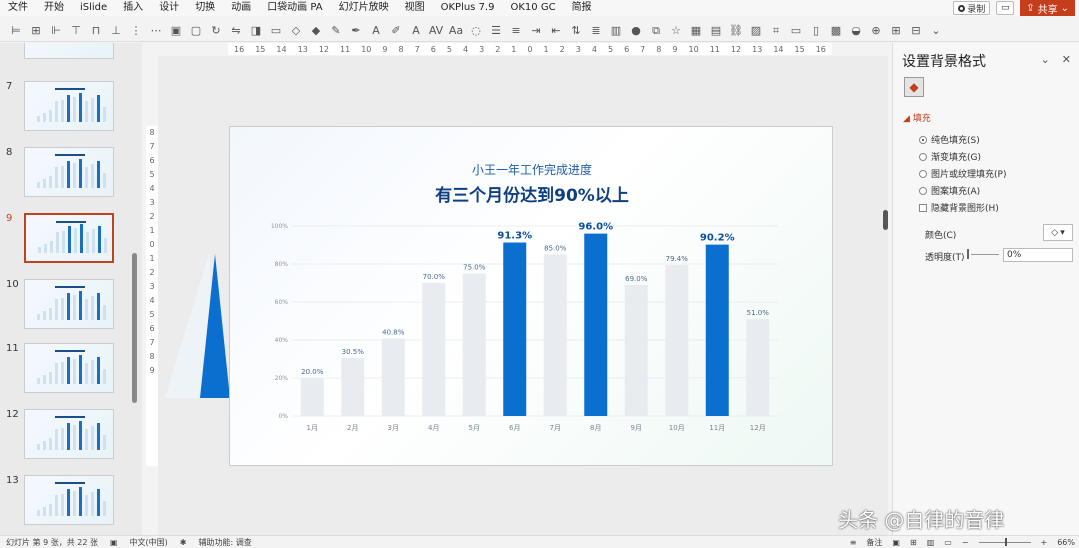 The image size is (1079, 548). What do you see at coordinates (949, 139) in the screenshot?
I see `option-solid-fill: 纯色填充(S)` at bounding box center [949, 139].